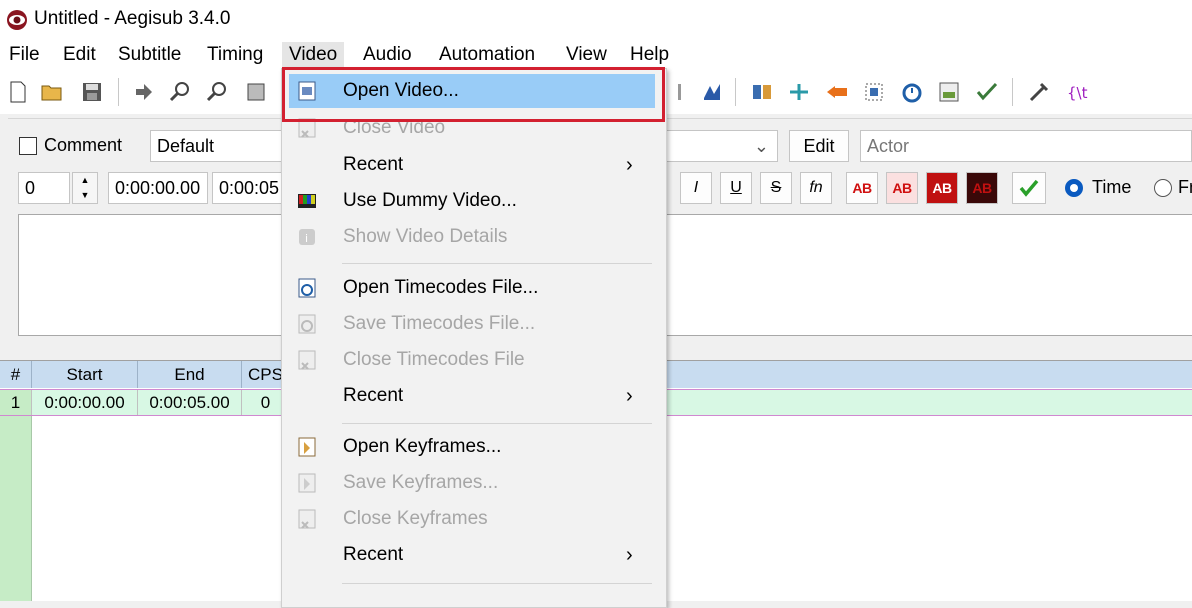 This screenshot has width=1192, height=608. Describe the element at coordinates (190, 374) in the screenshot. I see `column-header-end: End` at that location.